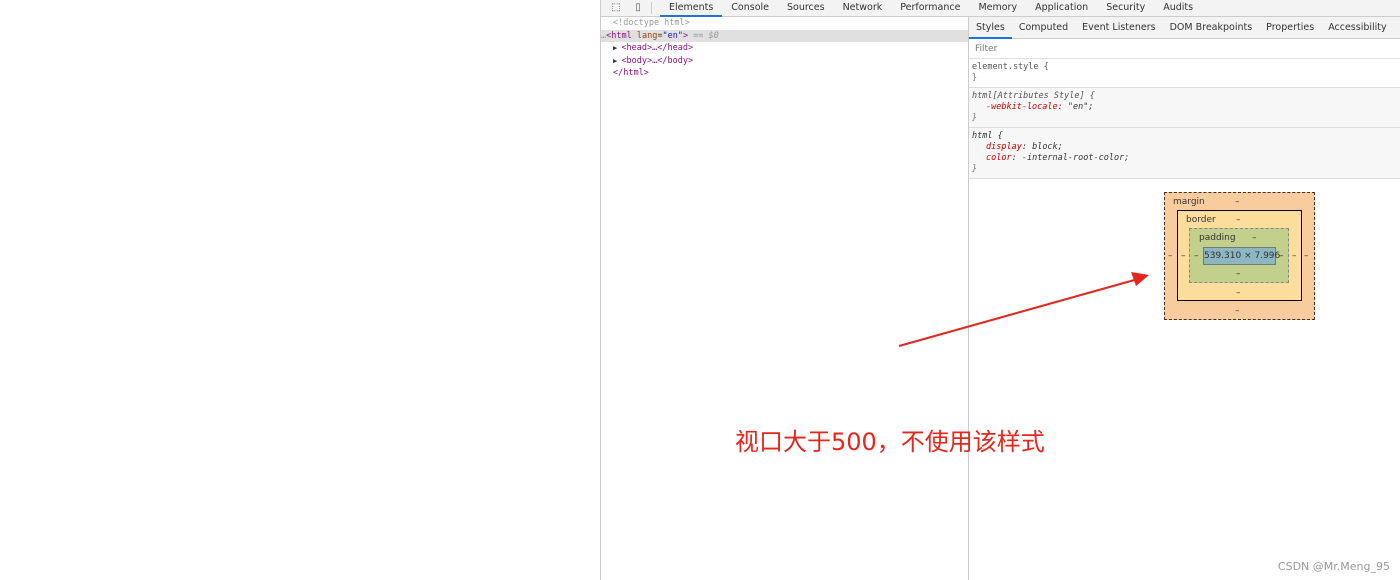 This screenshot has height=580, width=1400. I want to click on annotation-text: 视口大于500，不使用该样式, so click(890, 442).